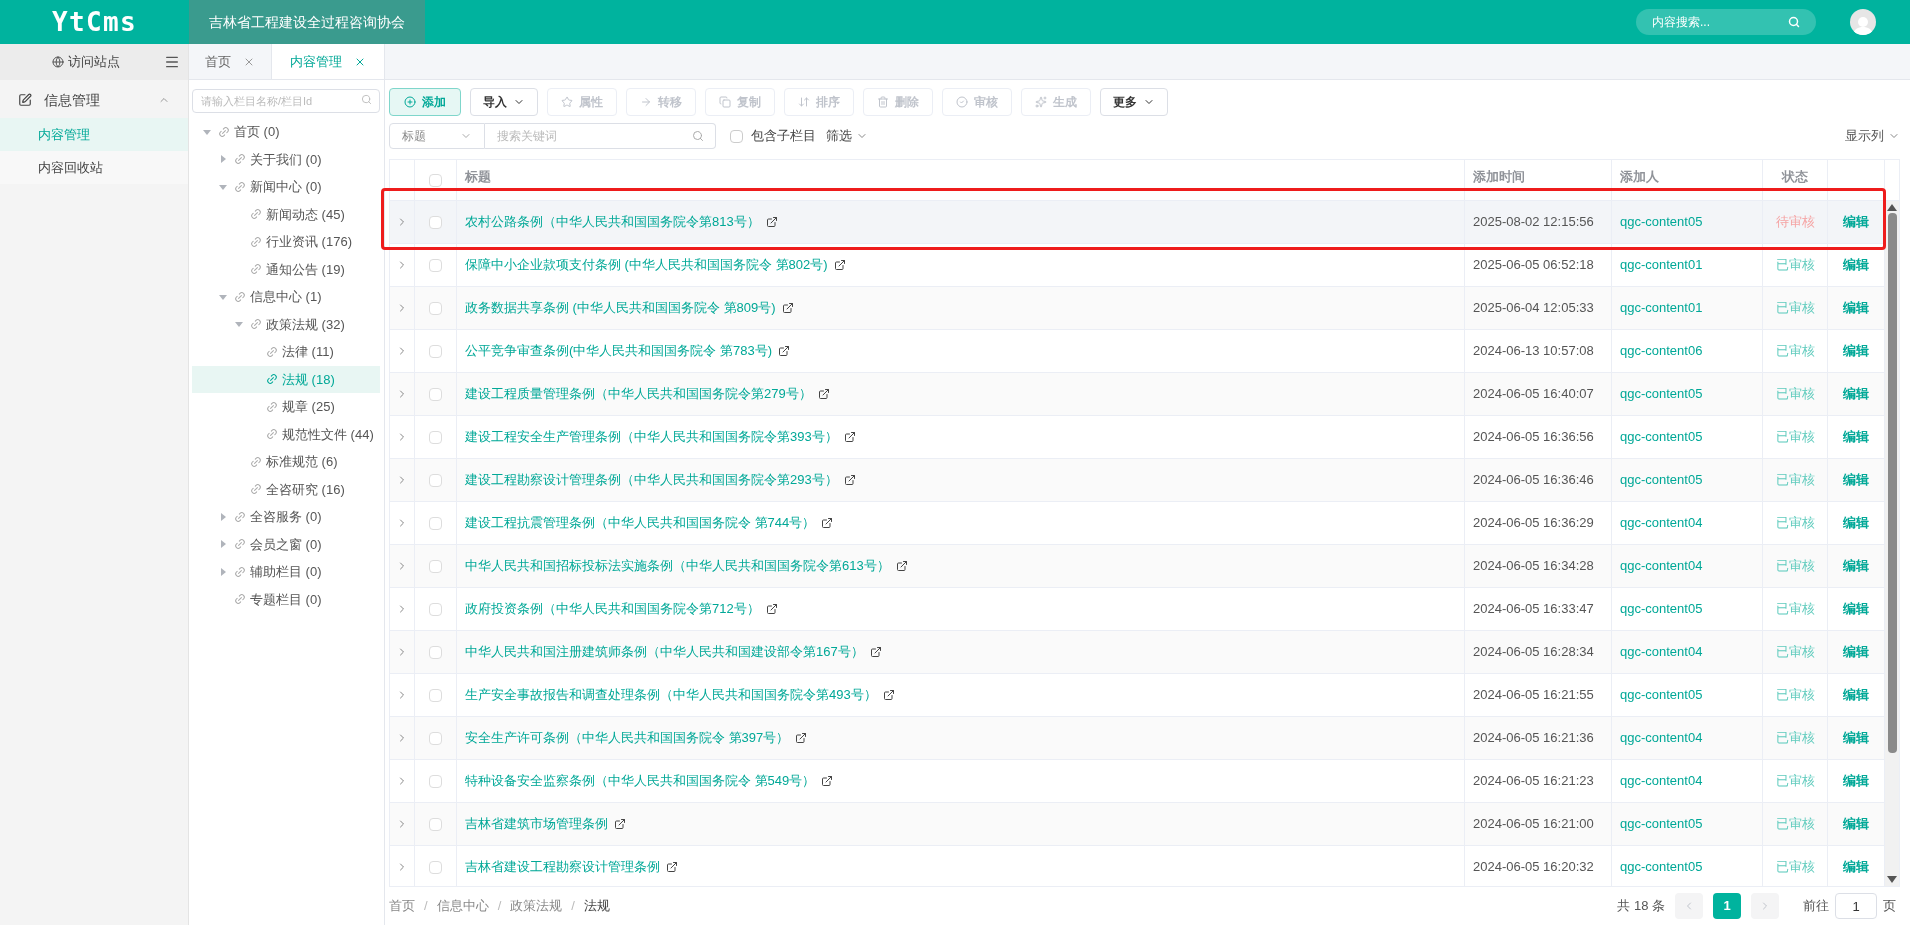  Describe the element at coordinates (286, 544) in the screenshot. I see `tree-item: 会员之窗 (0)` at that location.